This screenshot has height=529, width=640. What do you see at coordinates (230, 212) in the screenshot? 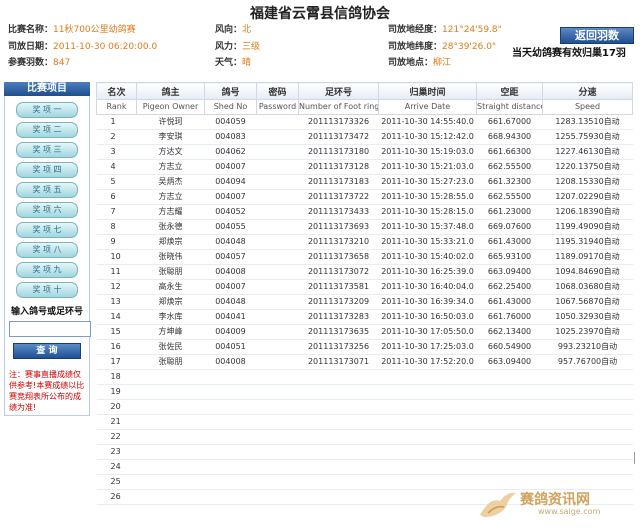
I see `cell-shed-no: 004052` at bounding box center [230, 212].